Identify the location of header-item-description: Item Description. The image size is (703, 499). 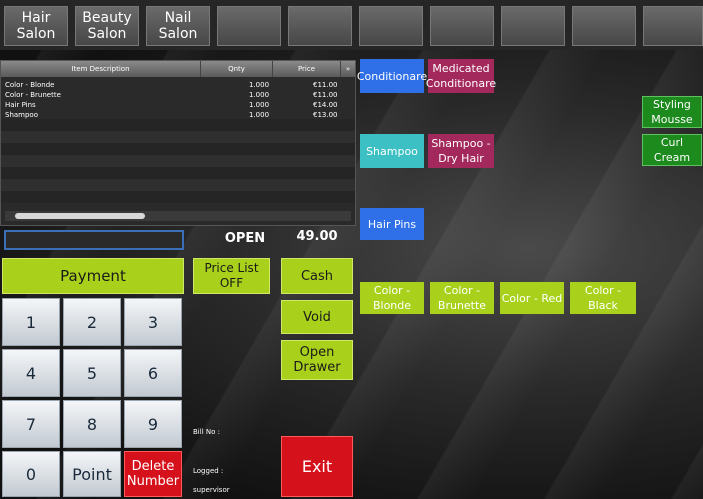
(101, 69).